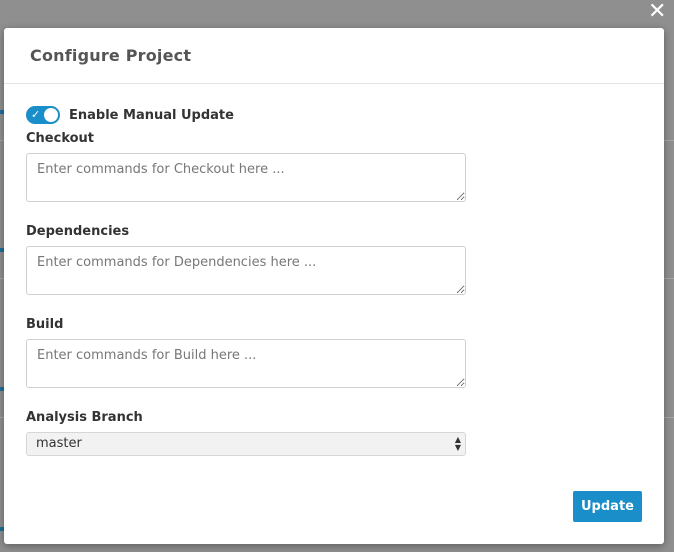 The image size is (674, 552). What do you see at coordinates (45, 324) in the screenshot?
I see `build-label: Build` at bounding box center [45, 324].